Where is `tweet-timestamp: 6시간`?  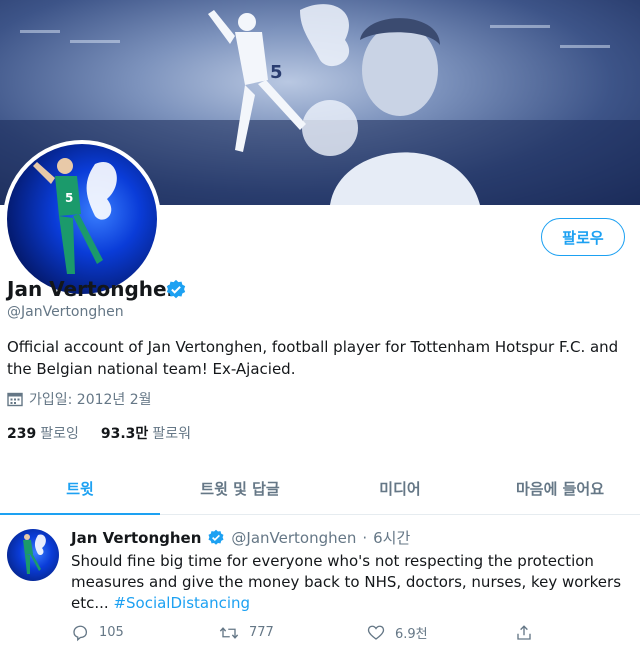
tweet-timestamp: 6시간 is located at coordinates (391, 537).